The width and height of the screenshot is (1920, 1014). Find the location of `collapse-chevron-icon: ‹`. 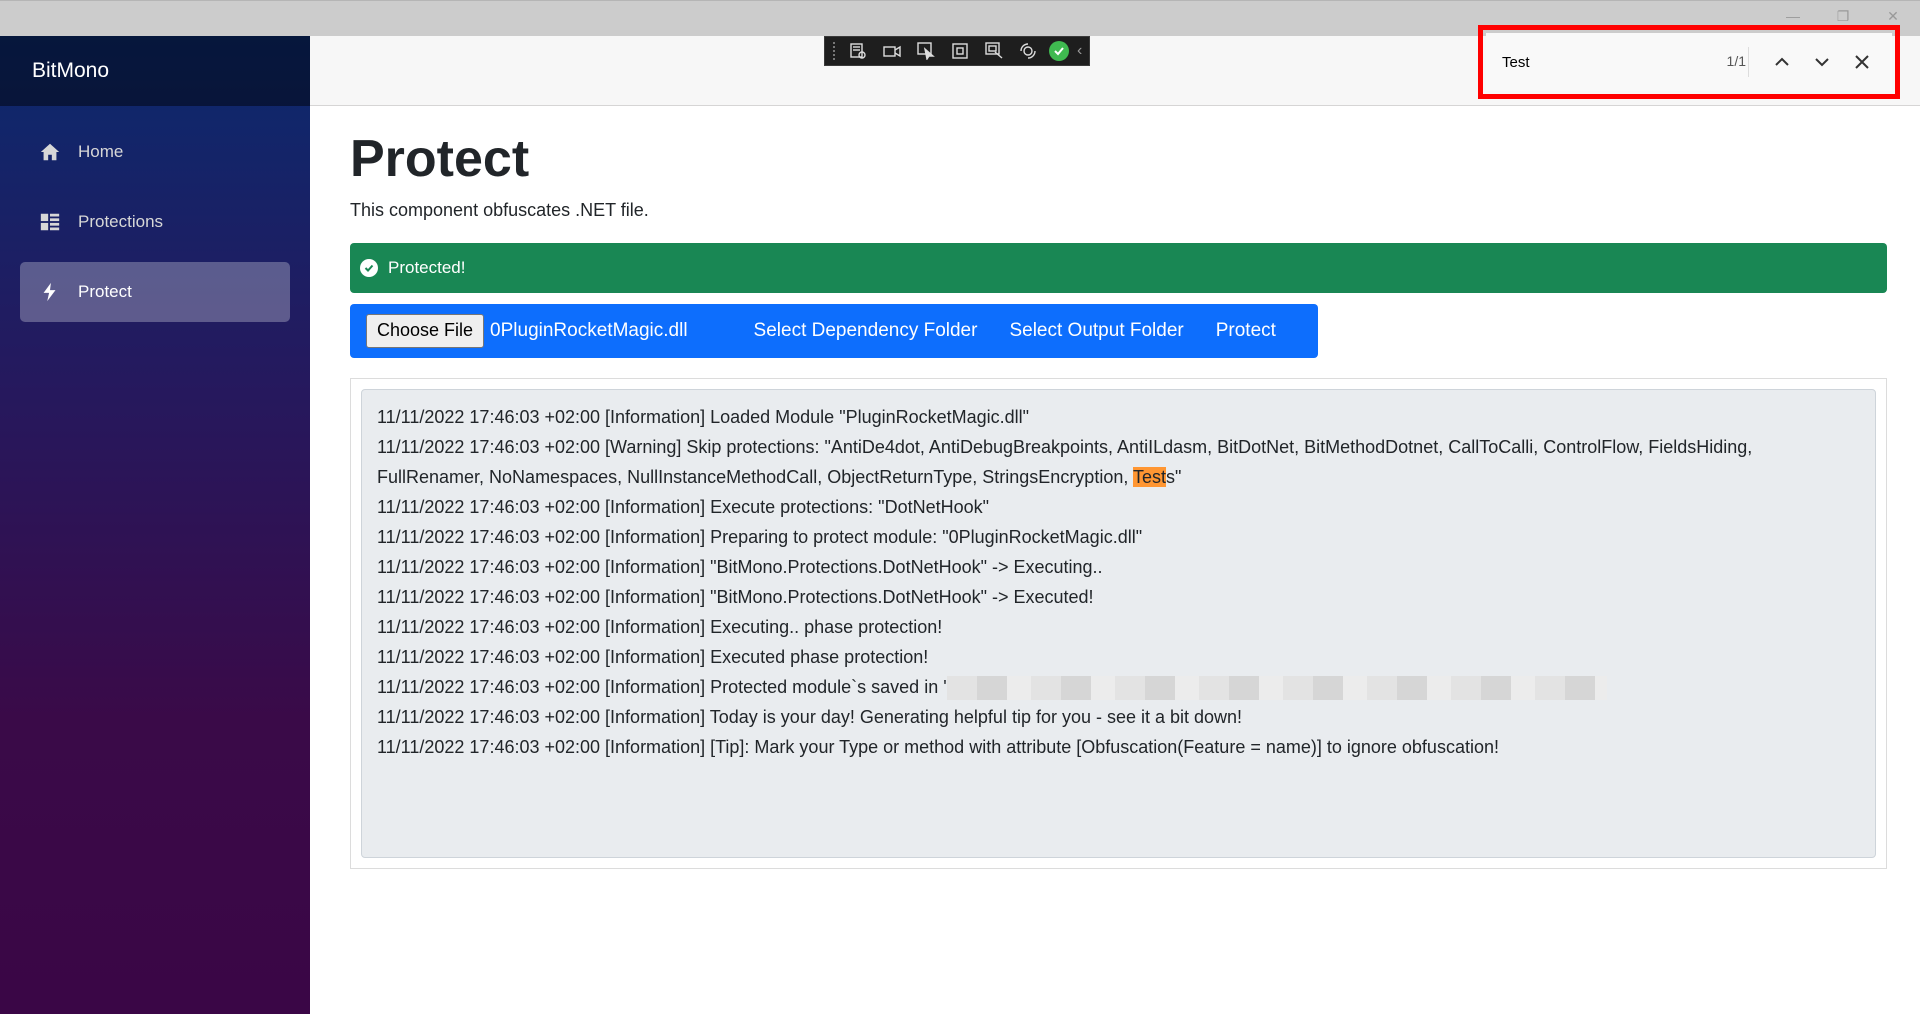

collapse-chevron-icon: ‹ is located at coordinates (1079, 51).